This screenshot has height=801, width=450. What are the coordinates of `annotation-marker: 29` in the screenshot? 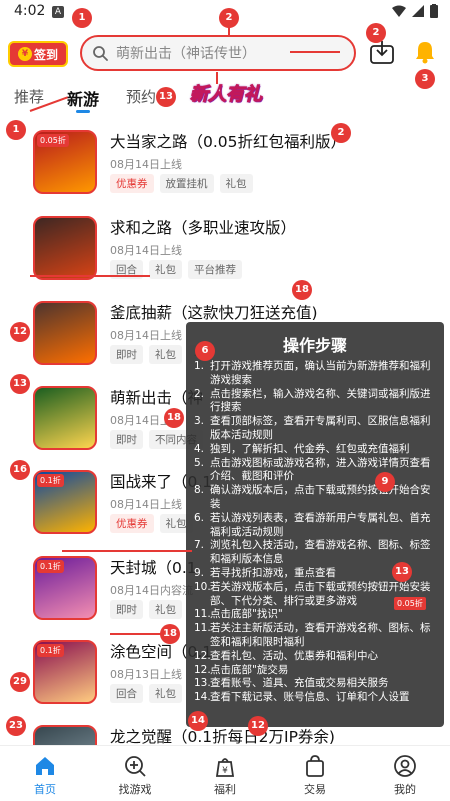 It's located at (20, 682).